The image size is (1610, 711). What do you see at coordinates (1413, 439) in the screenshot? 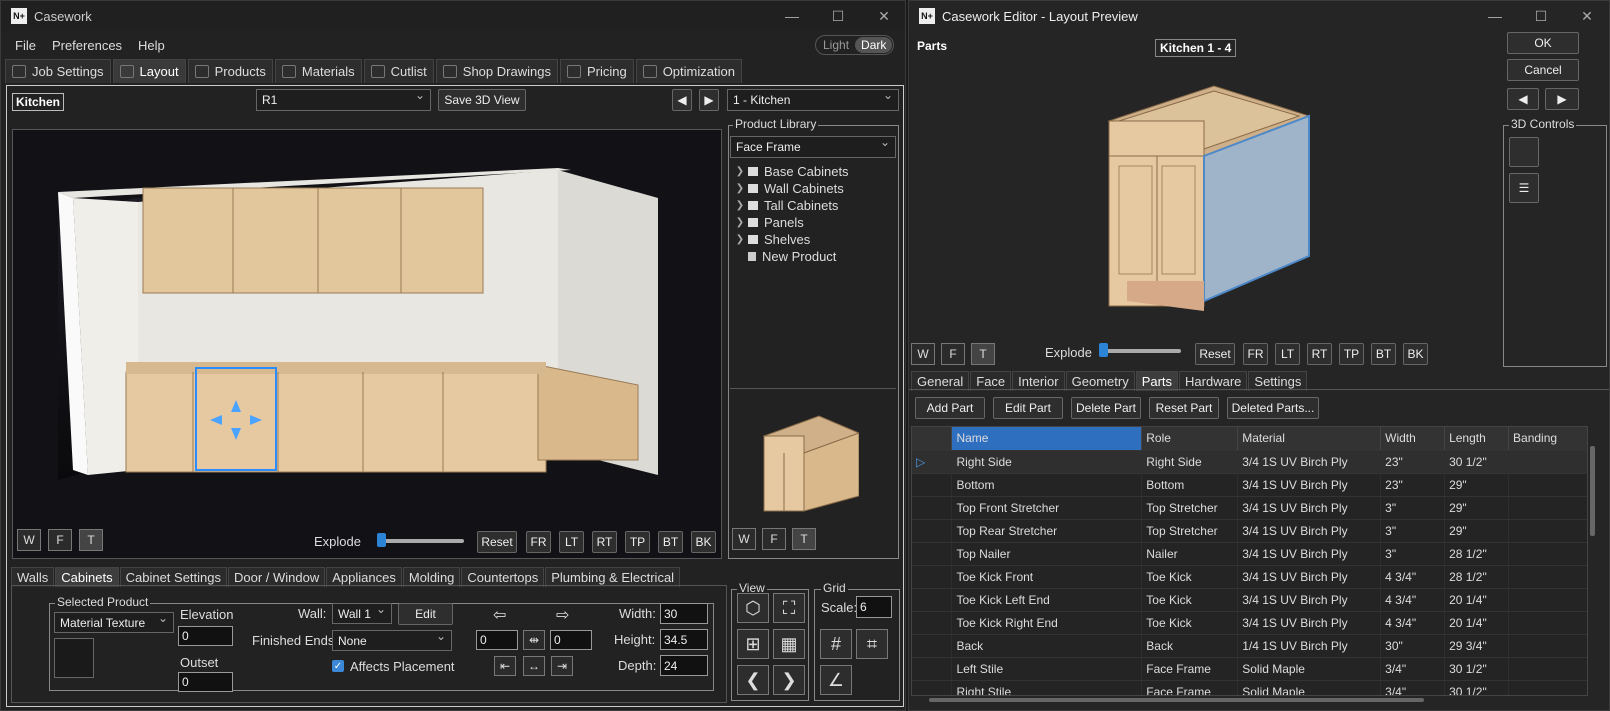
I see `column-header-width: Width` at bounding box center [1413, 439].